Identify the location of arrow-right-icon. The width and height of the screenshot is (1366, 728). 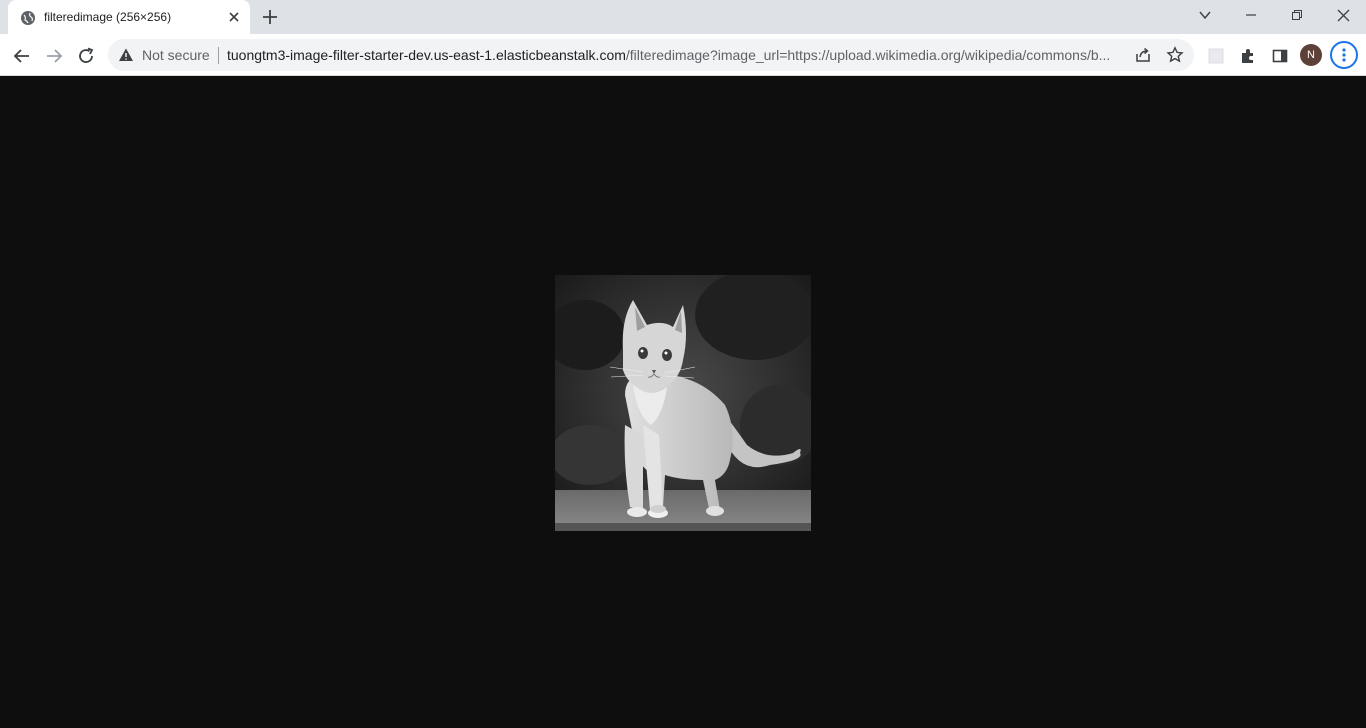
(55, 56).